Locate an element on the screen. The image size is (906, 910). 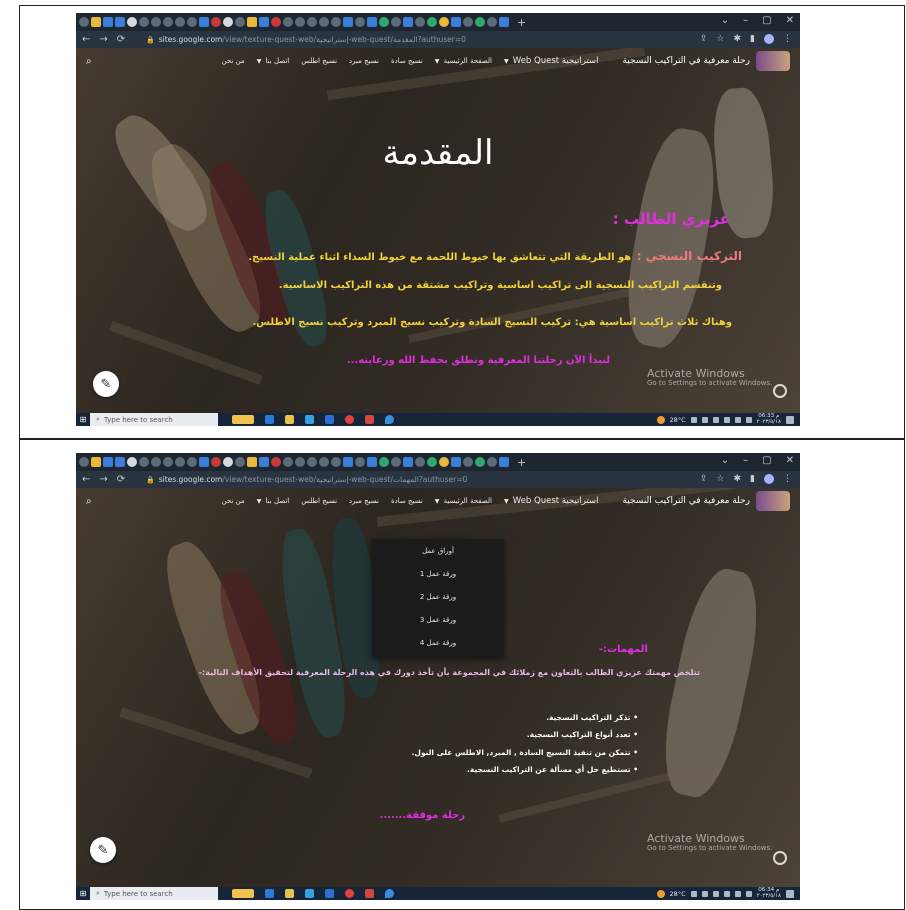
edge-icon is located at coordinates (269, 419).